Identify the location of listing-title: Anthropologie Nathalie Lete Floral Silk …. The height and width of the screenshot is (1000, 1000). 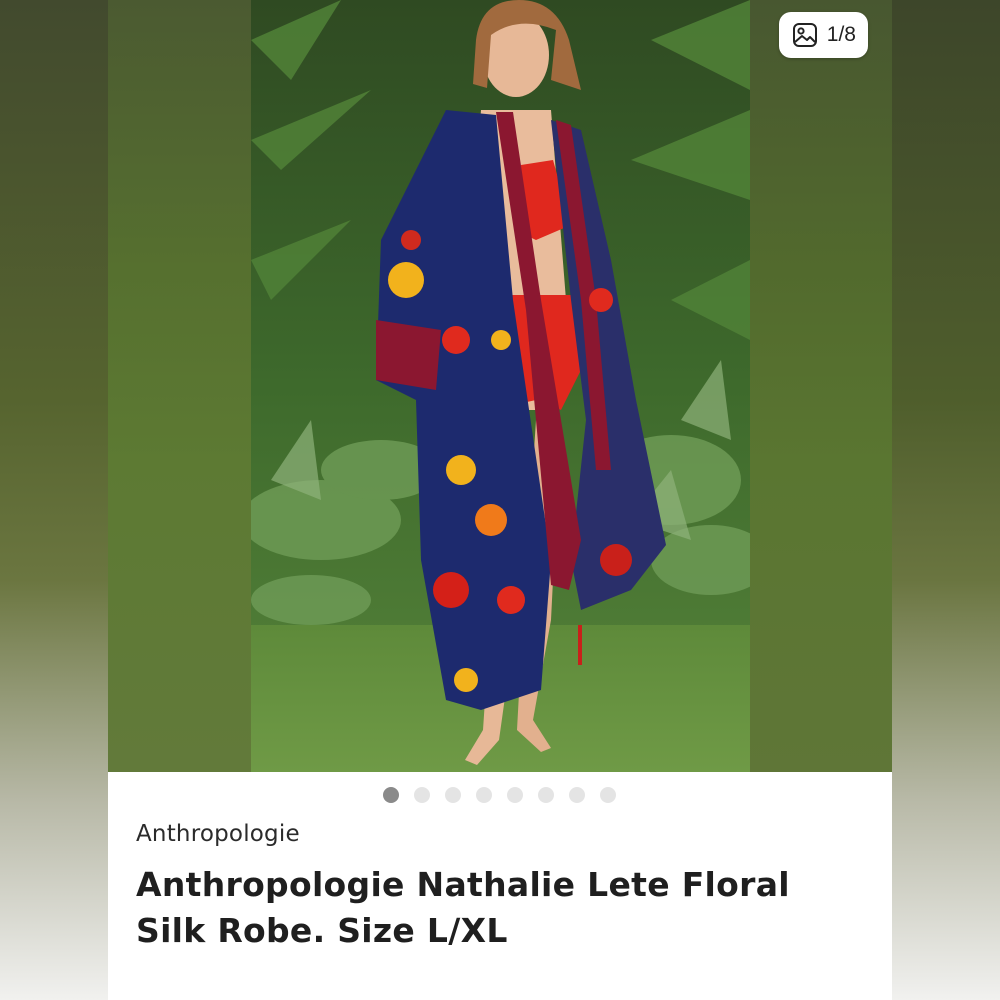
(463, 907).